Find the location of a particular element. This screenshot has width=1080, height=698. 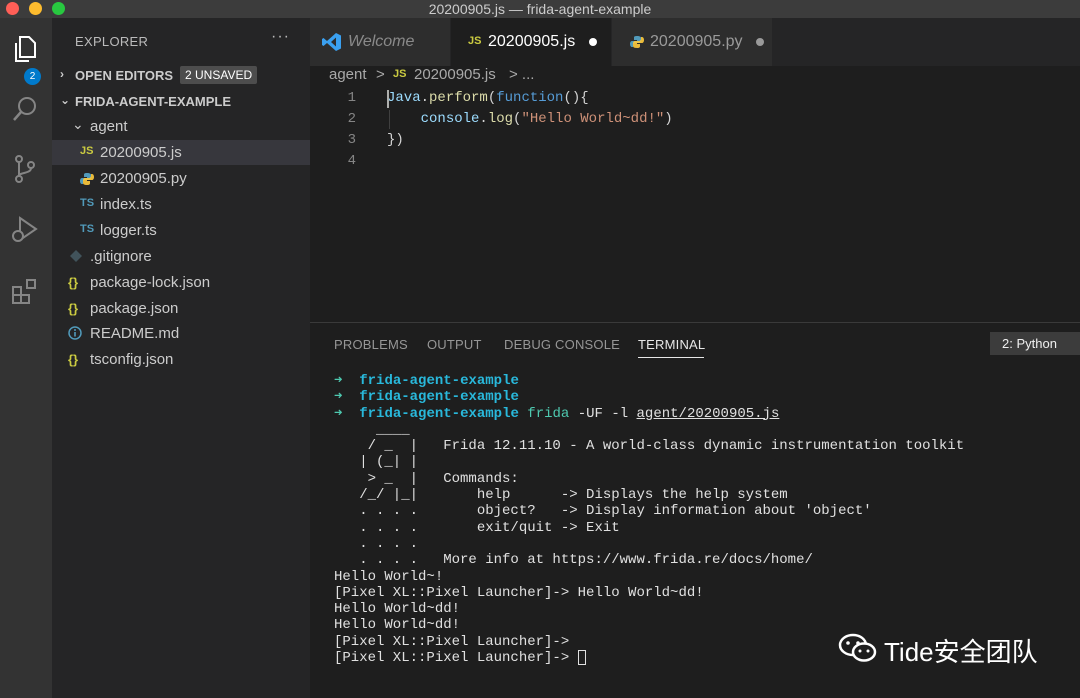

tree-item-label: tsconfig.json is located at coordinates (132, 359).